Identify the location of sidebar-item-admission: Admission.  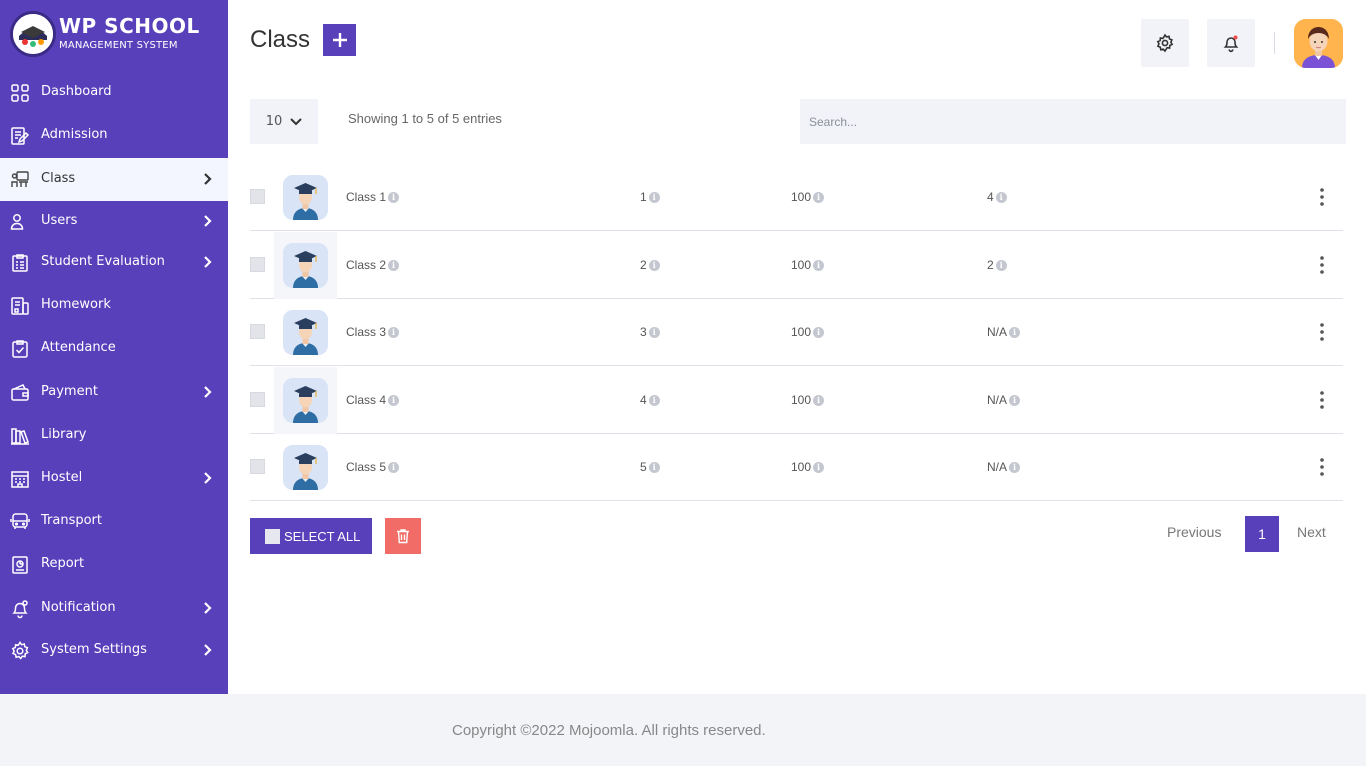
(114, 135).